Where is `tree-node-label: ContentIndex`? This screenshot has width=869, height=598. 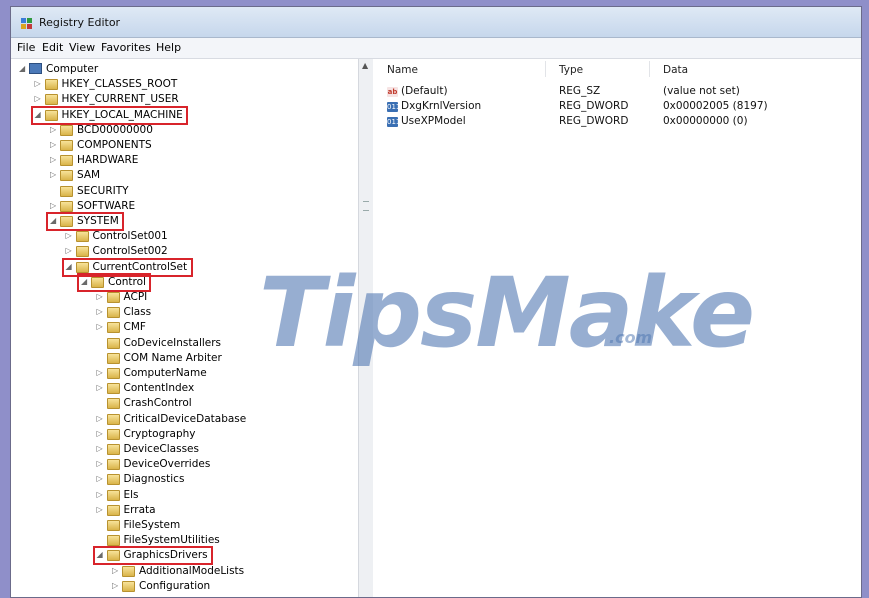 tree-node-label: ContentIndex is located at coordinates (159, 388).